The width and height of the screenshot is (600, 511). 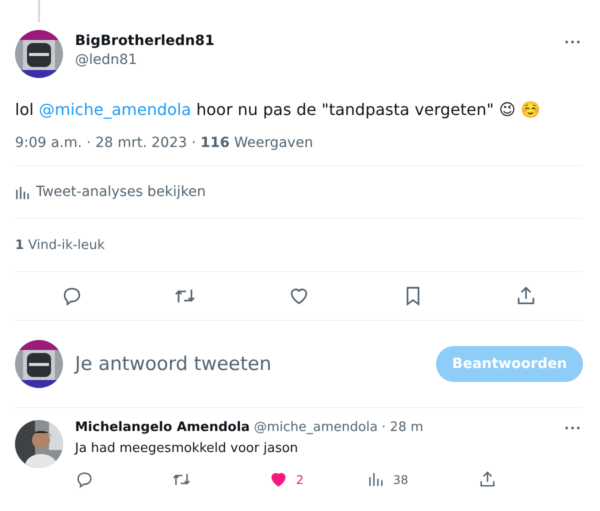 What do you see at coordinates (162, 427) in the screenshot?
I see `author-name: Michelangelo Amendola` at bounding box center [162, 427].